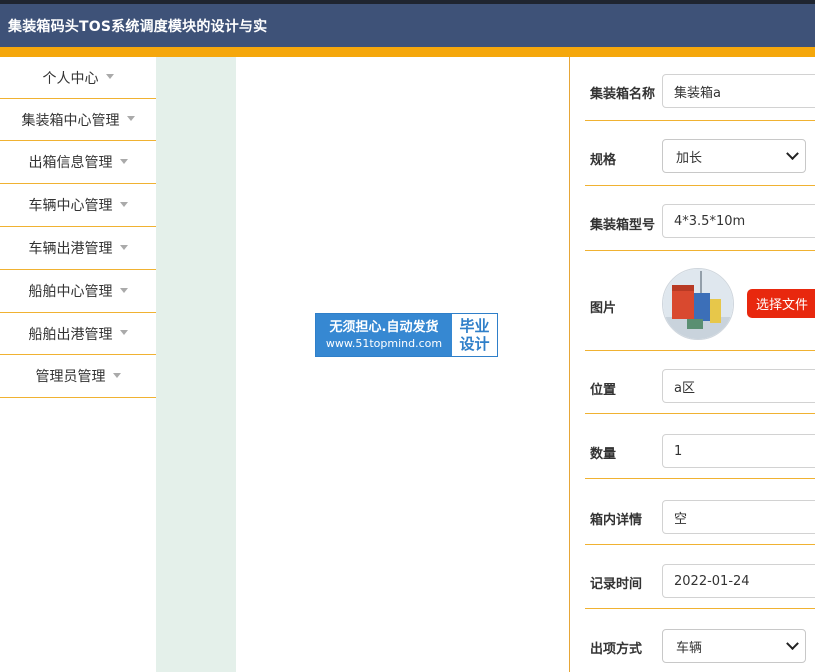 The width and height of the screenshot is (815, 672). Describe the element at coordinates (70, 377) in the screenshot. I see `sidebar-item-label: 管理员管理` at that location.